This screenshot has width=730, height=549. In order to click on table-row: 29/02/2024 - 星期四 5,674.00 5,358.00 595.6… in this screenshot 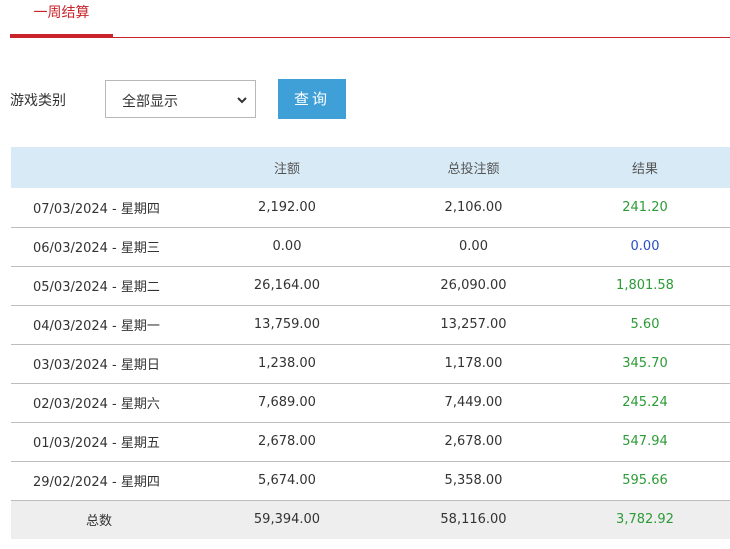, I will do `click(370, 481)`.